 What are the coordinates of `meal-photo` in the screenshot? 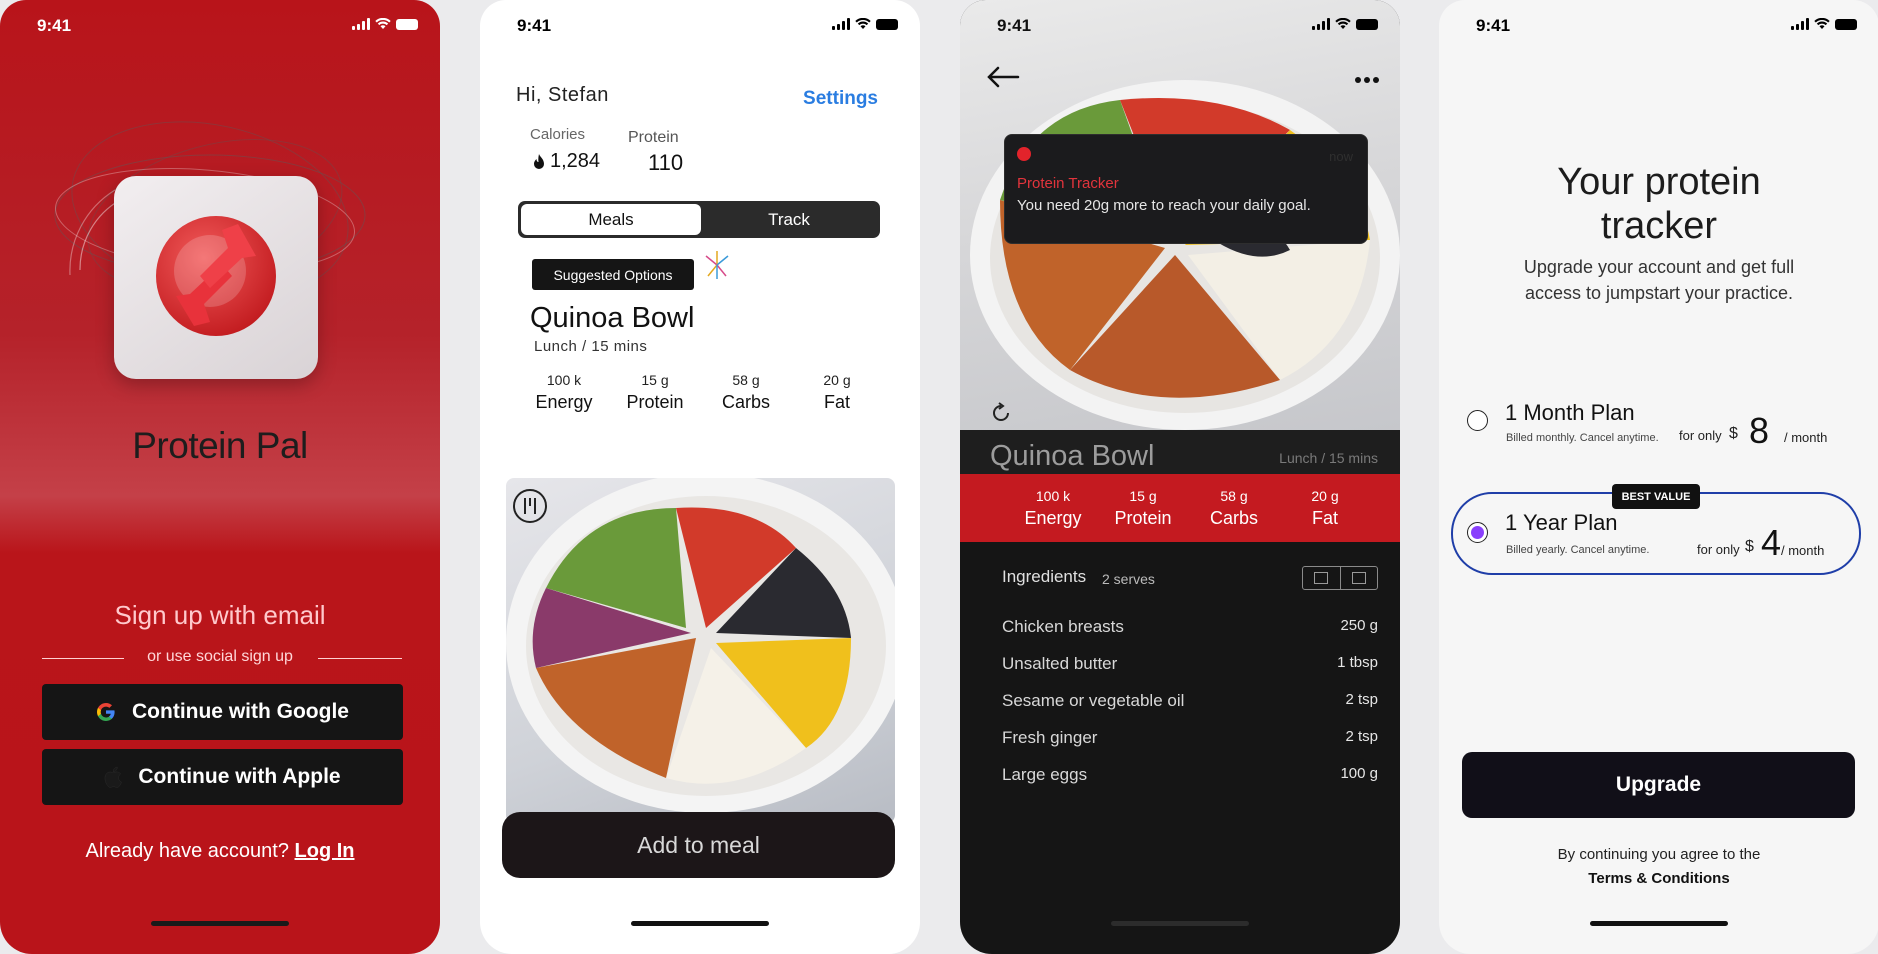 It's located at (700, 650).